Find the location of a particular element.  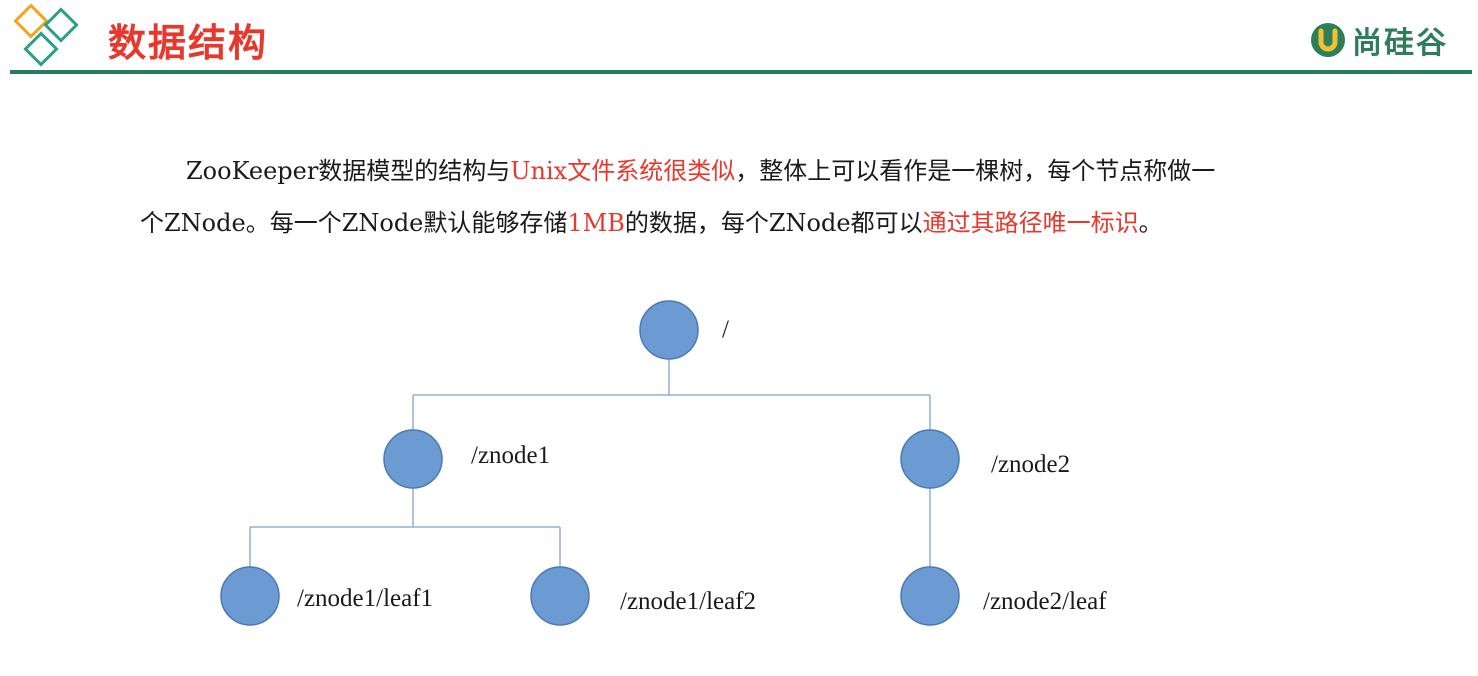

node-label-root: / is located at coordinates (725, 329).